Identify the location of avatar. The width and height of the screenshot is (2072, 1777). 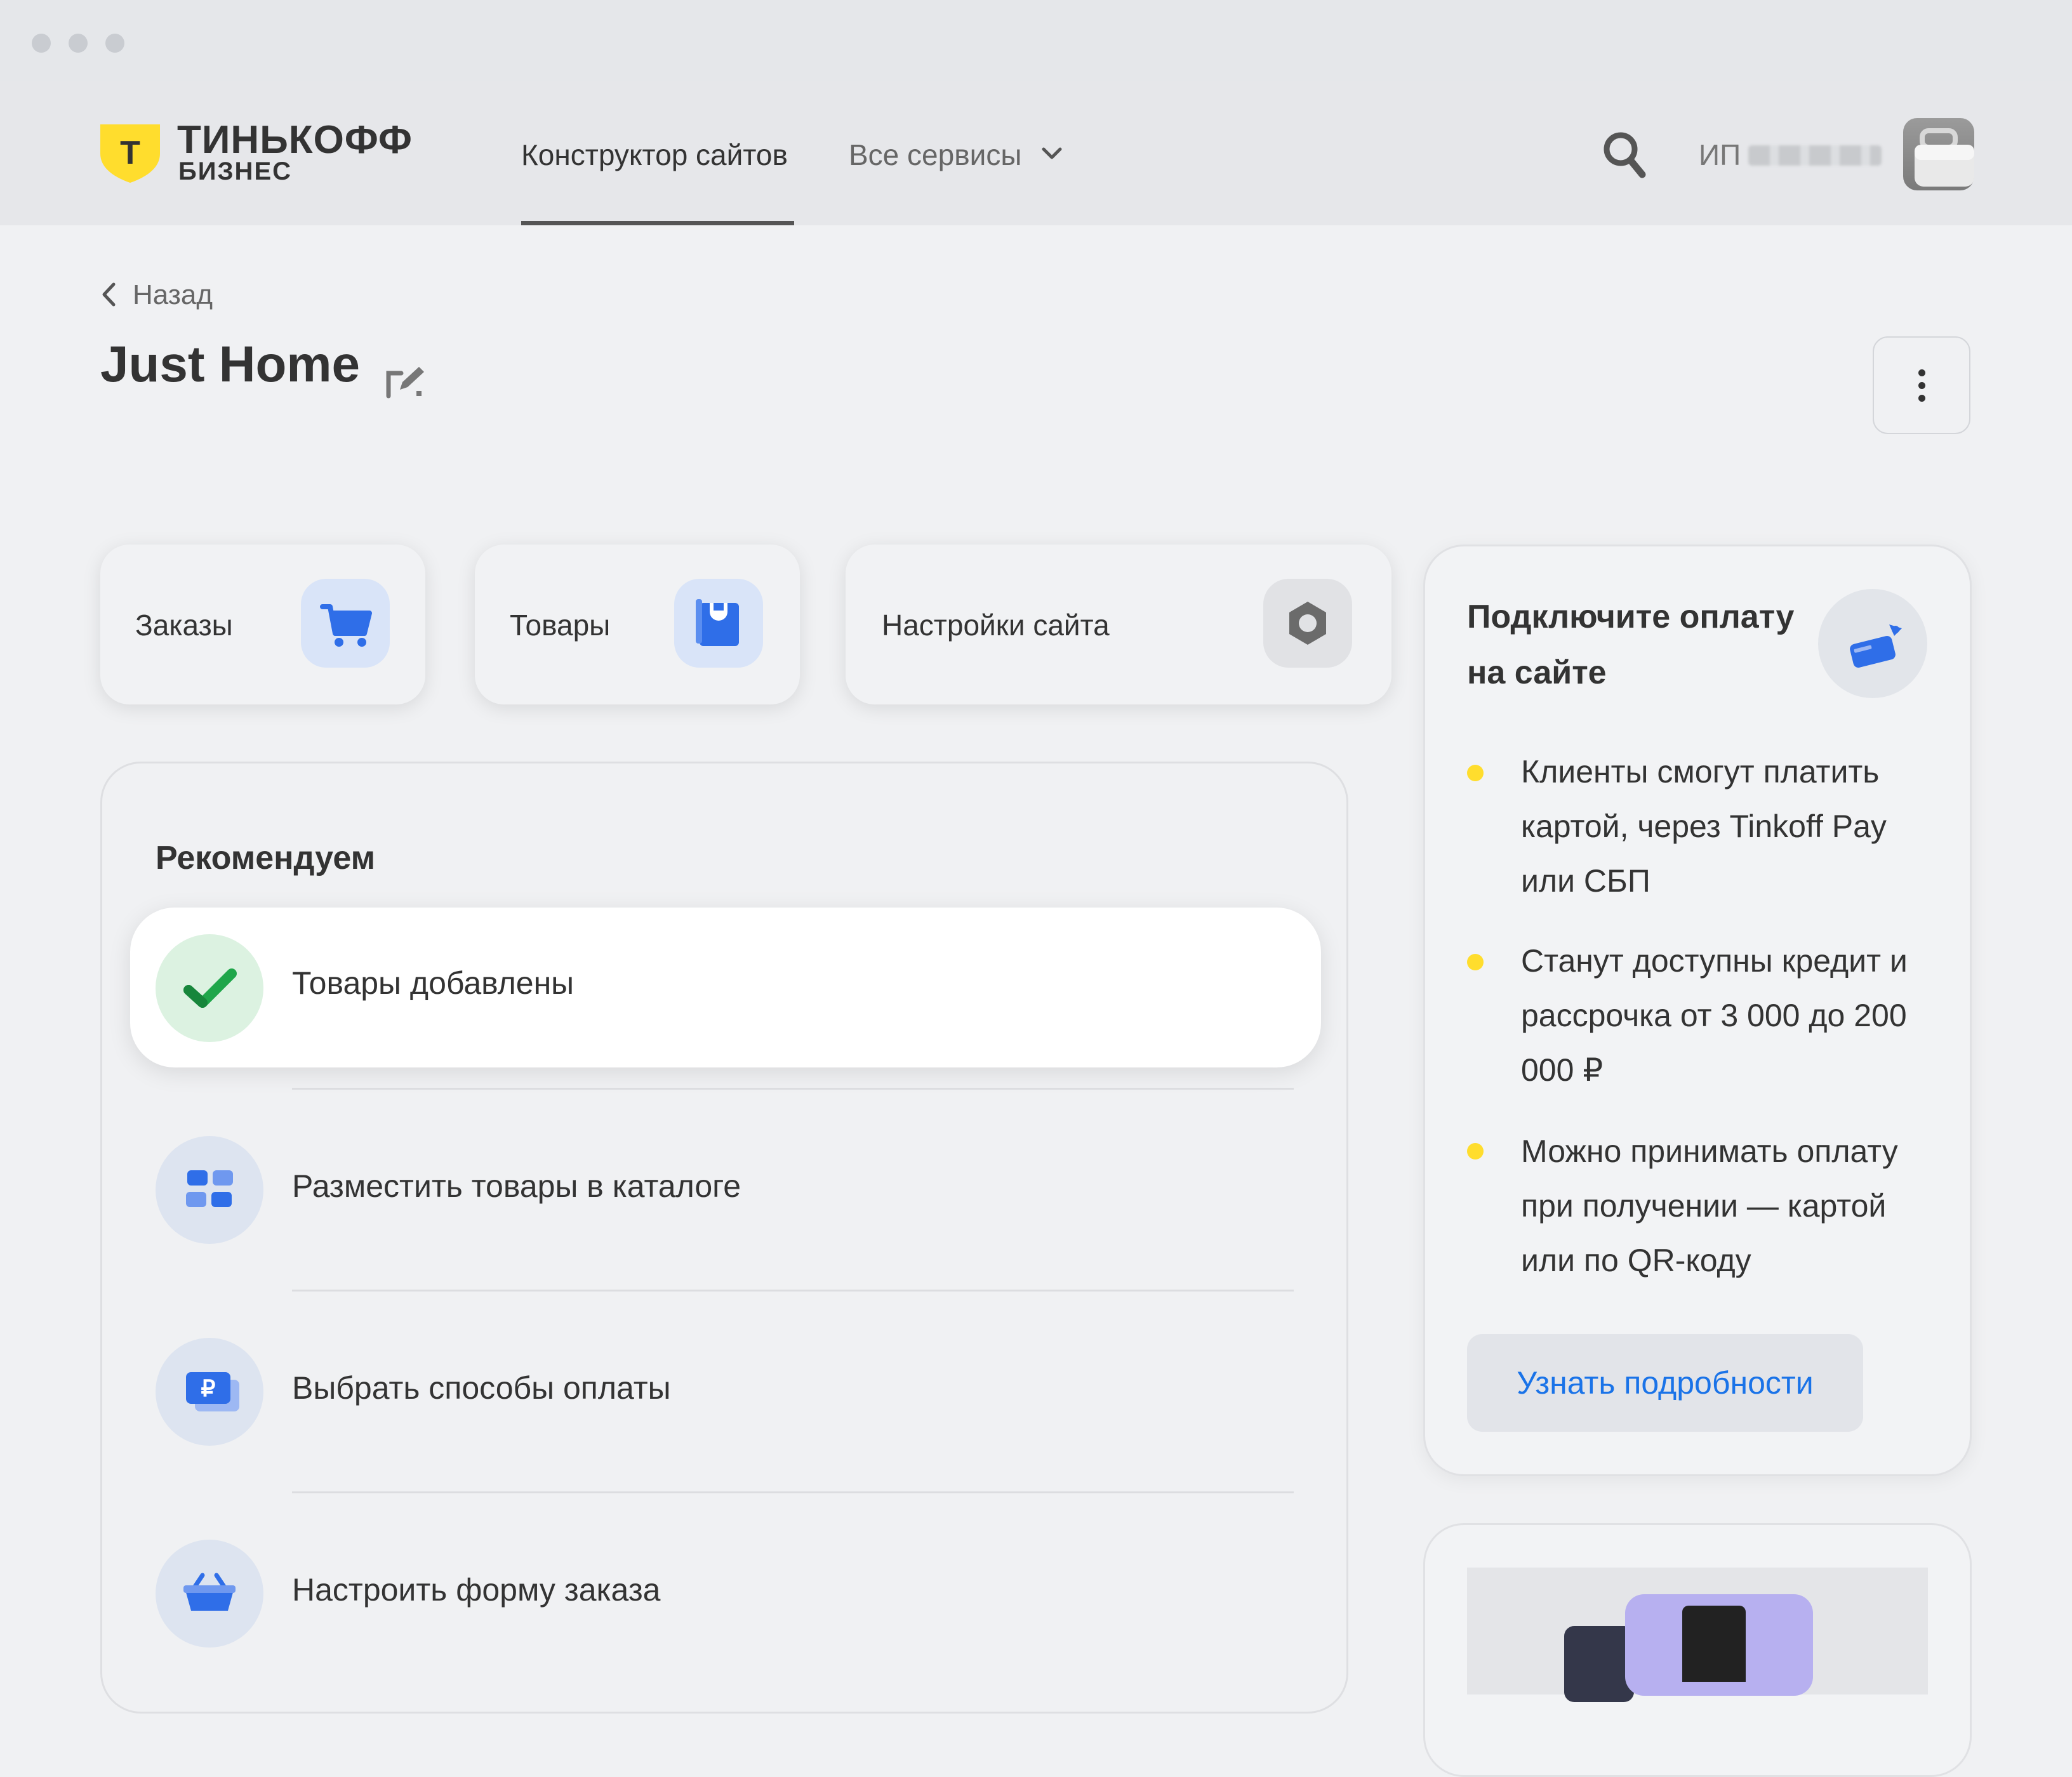
(1938, 154).